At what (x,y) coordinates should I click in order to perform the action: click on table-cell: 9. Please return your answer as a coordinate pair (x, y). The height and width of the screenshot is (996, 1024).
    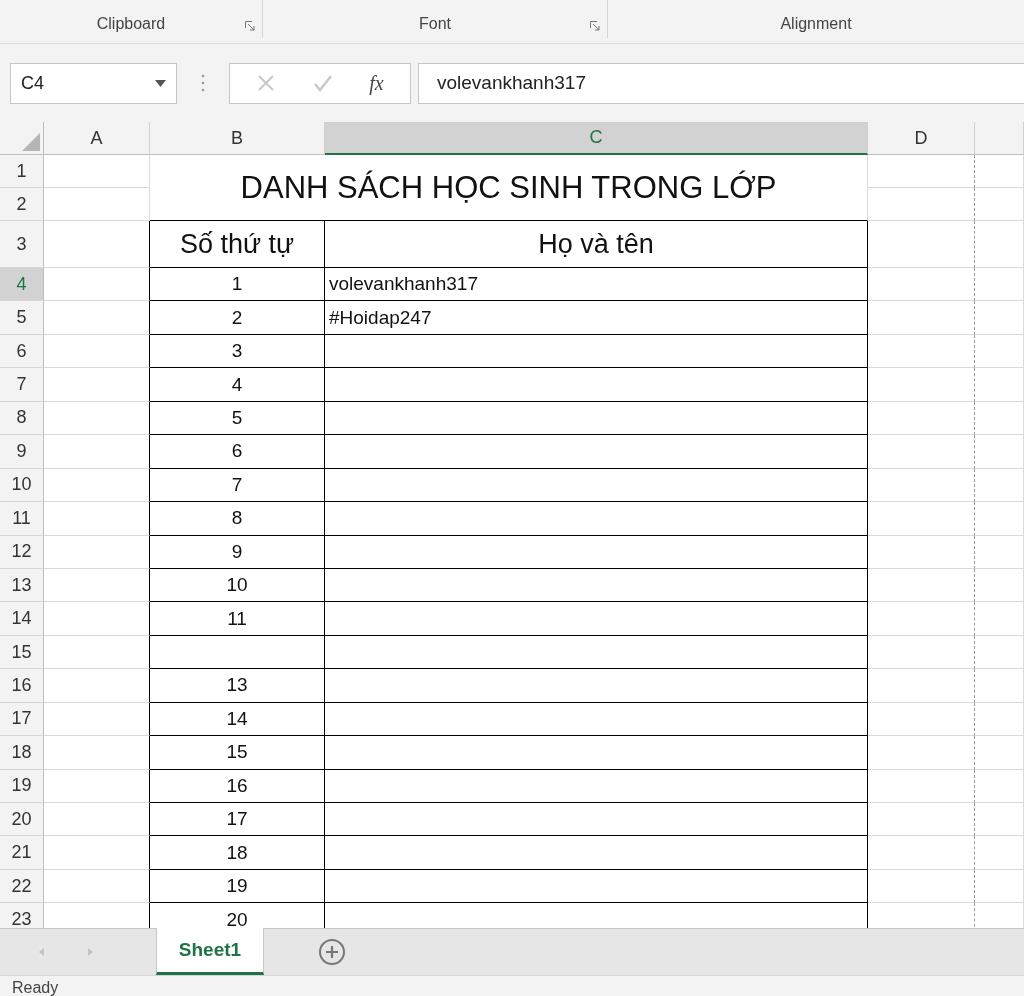
    Looking at the image, I should click on (237, 552).